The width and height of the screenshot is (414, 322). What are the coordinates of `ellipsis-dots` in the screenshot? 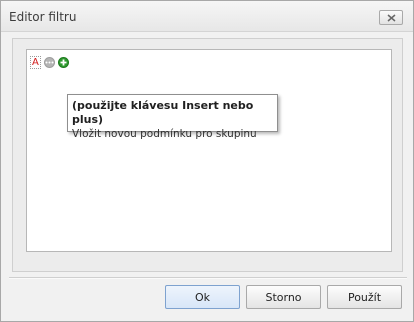 It's located at (49, 62).